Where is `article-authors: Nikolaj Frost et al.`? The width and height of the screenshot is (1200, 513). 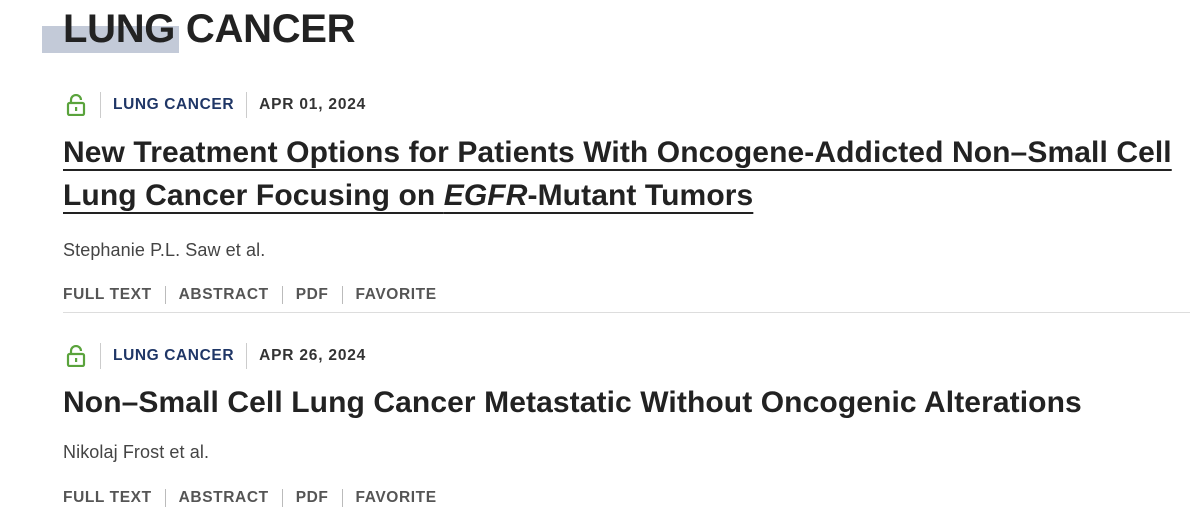 article-authors: Nikolaj Frost et al. is located at coordinates (136, 452).